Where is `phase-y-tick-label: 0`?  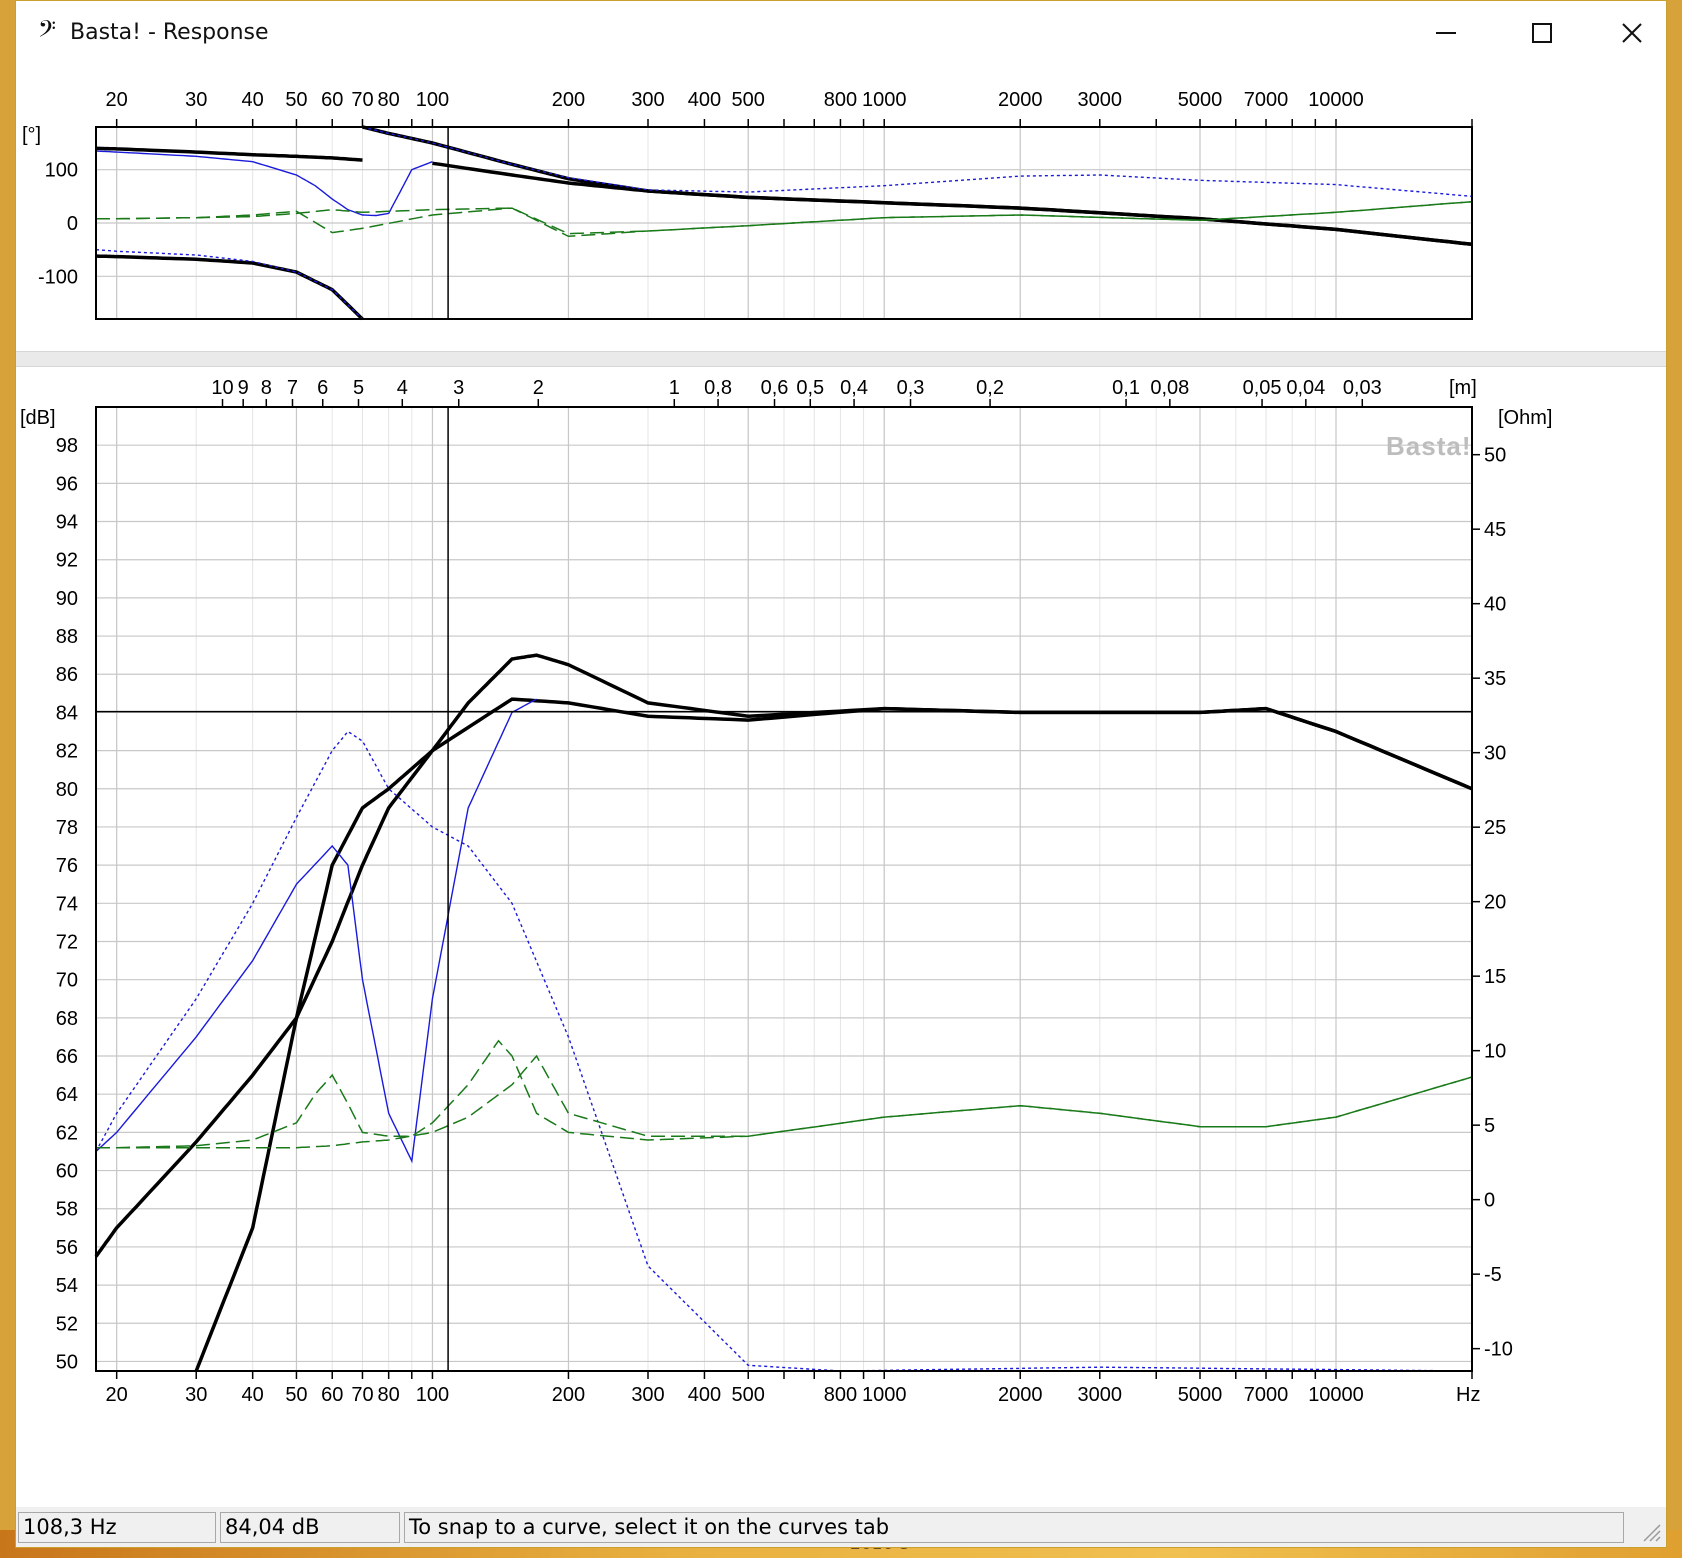 phase-y-tick-label: 0 is located at coordinates (72, 224).